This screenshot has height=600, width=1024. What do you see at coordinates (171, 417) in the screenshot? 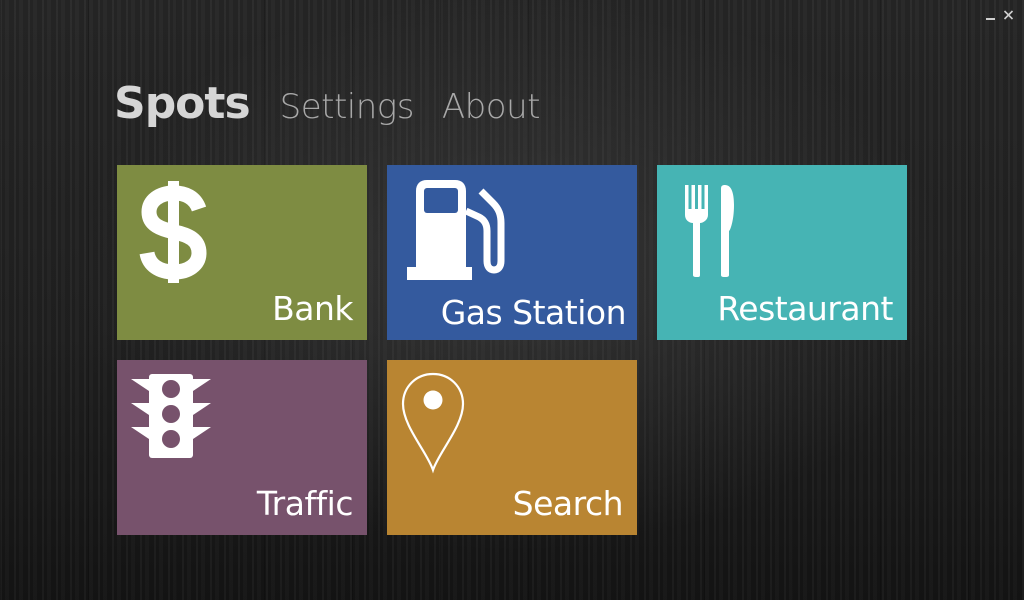
I see `traffic-light-icon` at bounding box center [171, 417].